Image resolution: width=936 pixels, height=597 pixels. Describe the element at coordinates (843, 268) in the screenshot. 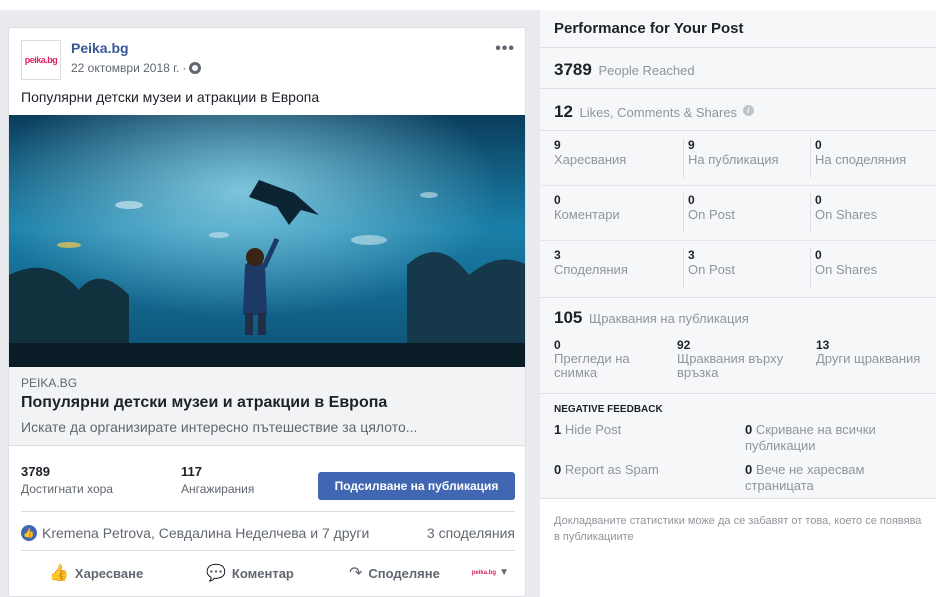

I see `shares-on-shares-cell: 0 On Shares` at that location.